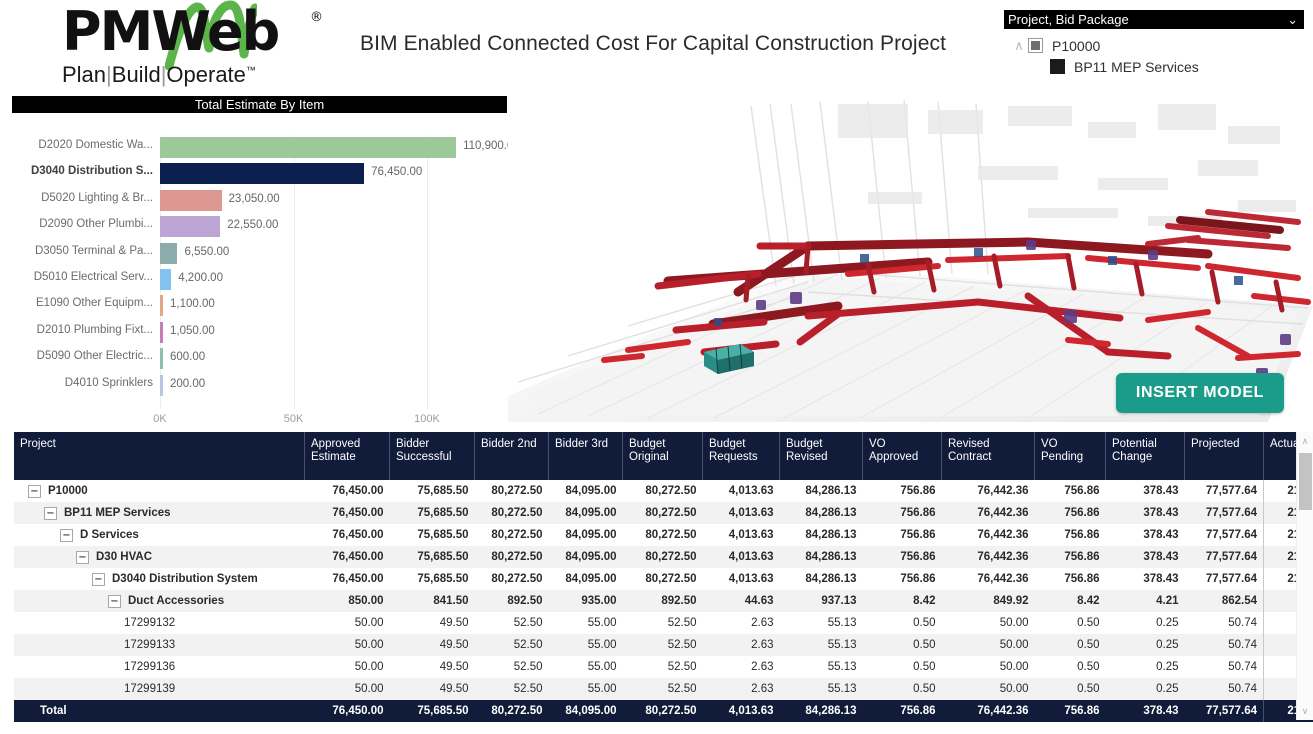 Image resolution: width=1313 pixels, height=734 pixels. Describe the element at coordinates (1145, 456) in the screenshot. I see `column-header-potential-change: Potential Change` at that location.